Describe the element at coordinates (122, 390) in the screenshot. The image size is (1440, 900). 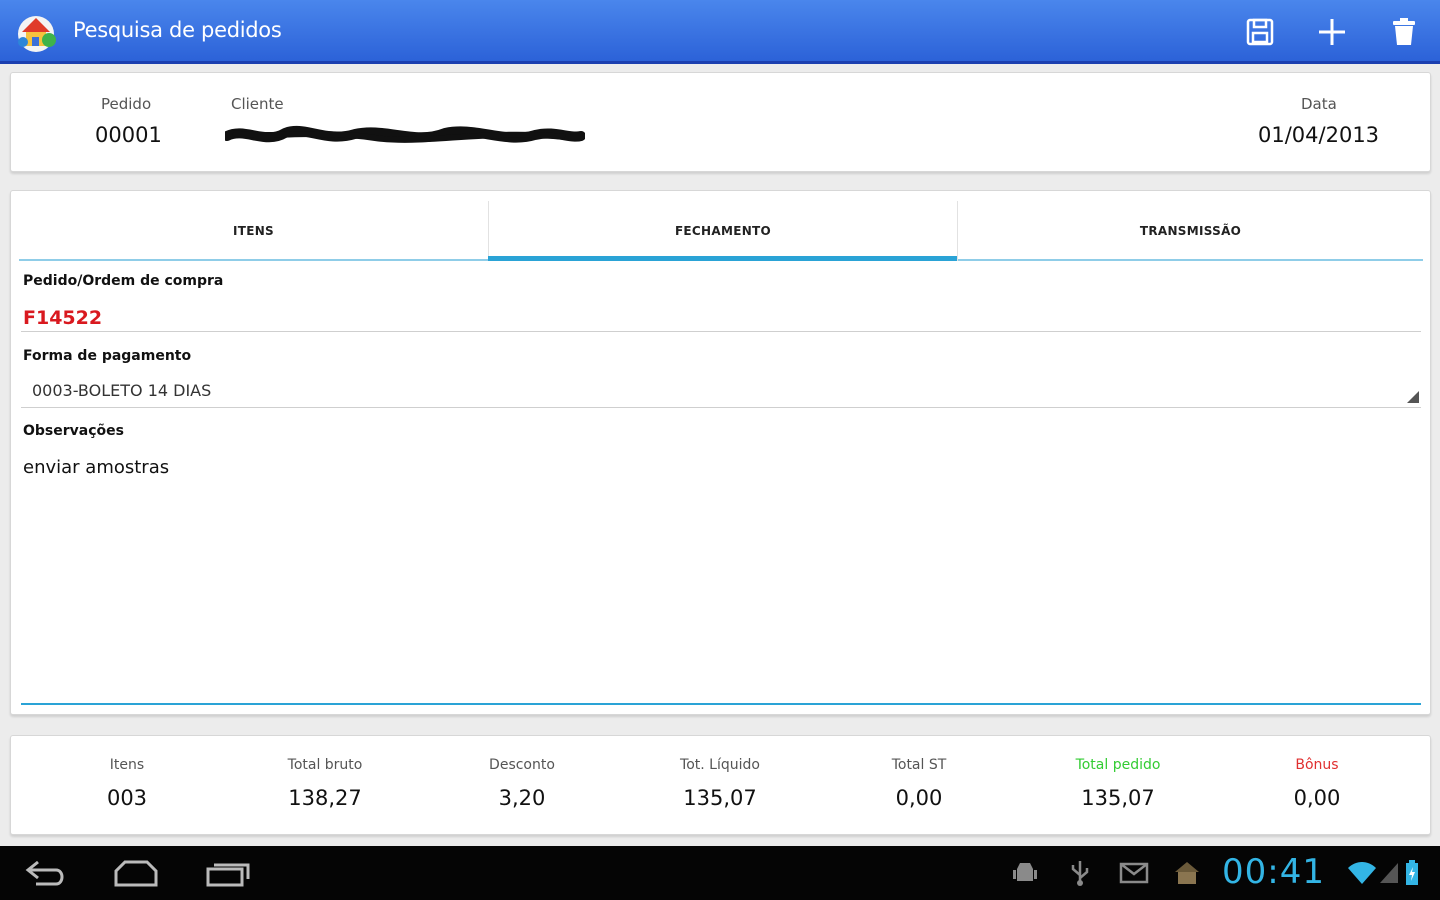
I see `payment-method-value: 0003-BOLETO 14 DIAS` at that location.